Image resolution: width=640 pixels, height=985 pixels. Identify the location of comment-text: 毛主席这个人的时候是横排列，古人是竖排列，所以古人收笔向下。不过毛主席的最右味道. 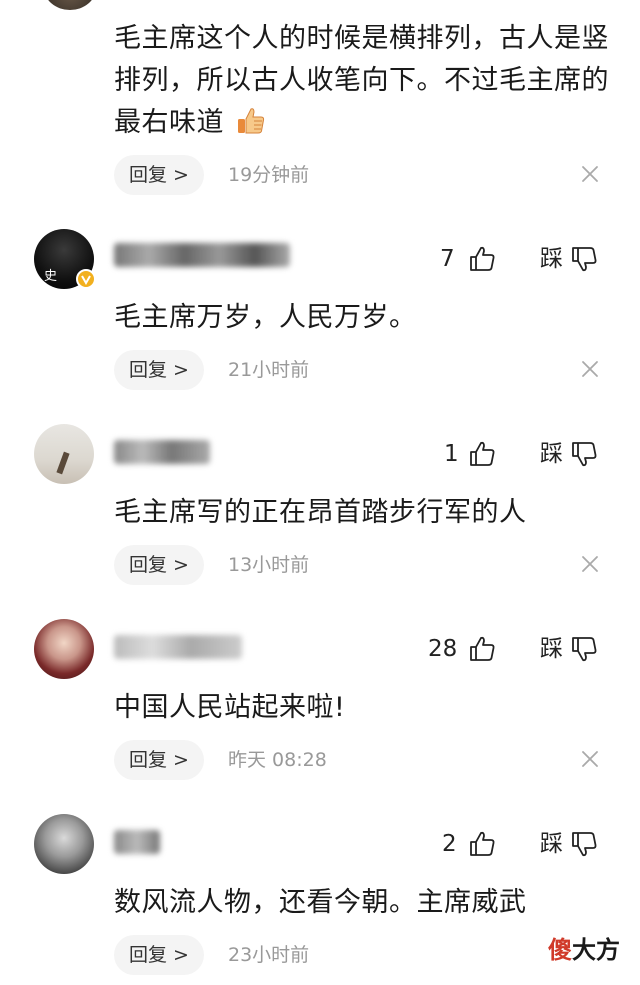
(361, 80).